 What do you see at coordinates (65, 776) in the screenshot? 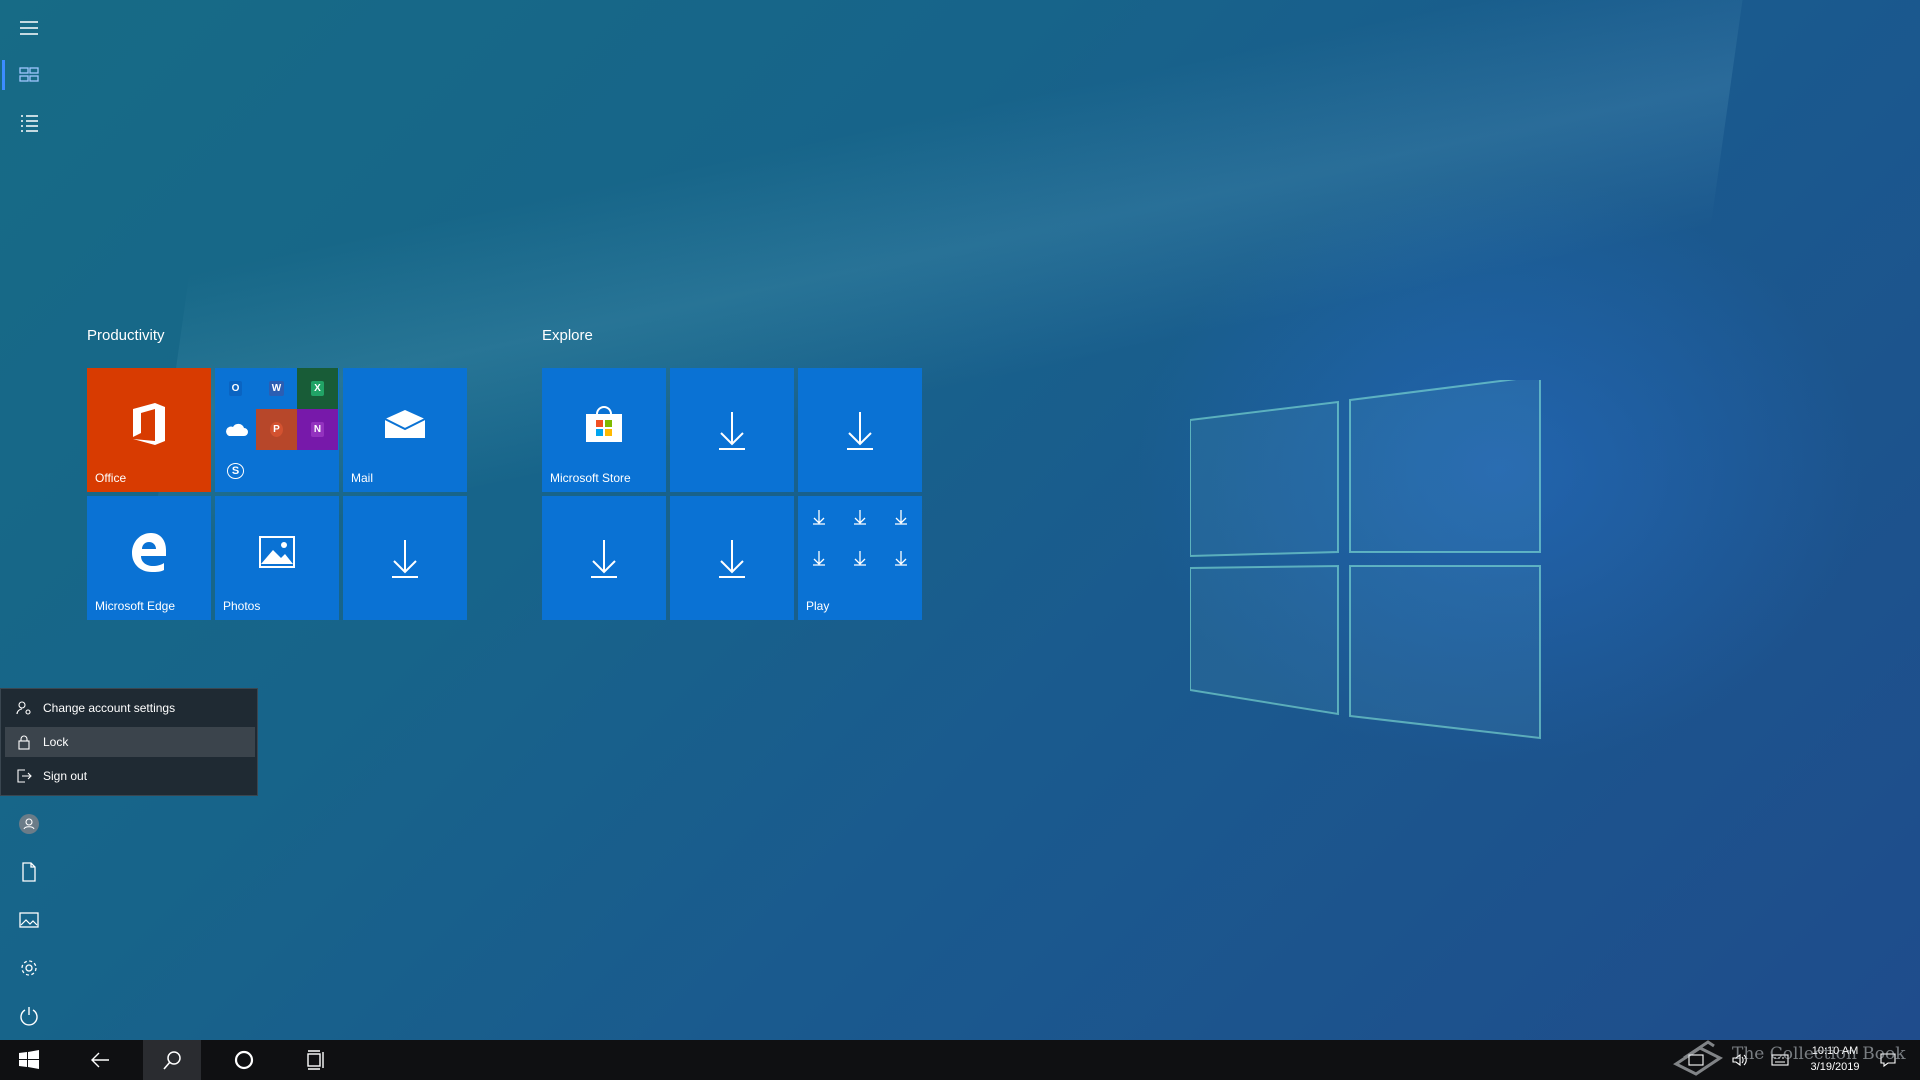
I see `menu-item-label: Sign out` at bounding box center [65, 776].